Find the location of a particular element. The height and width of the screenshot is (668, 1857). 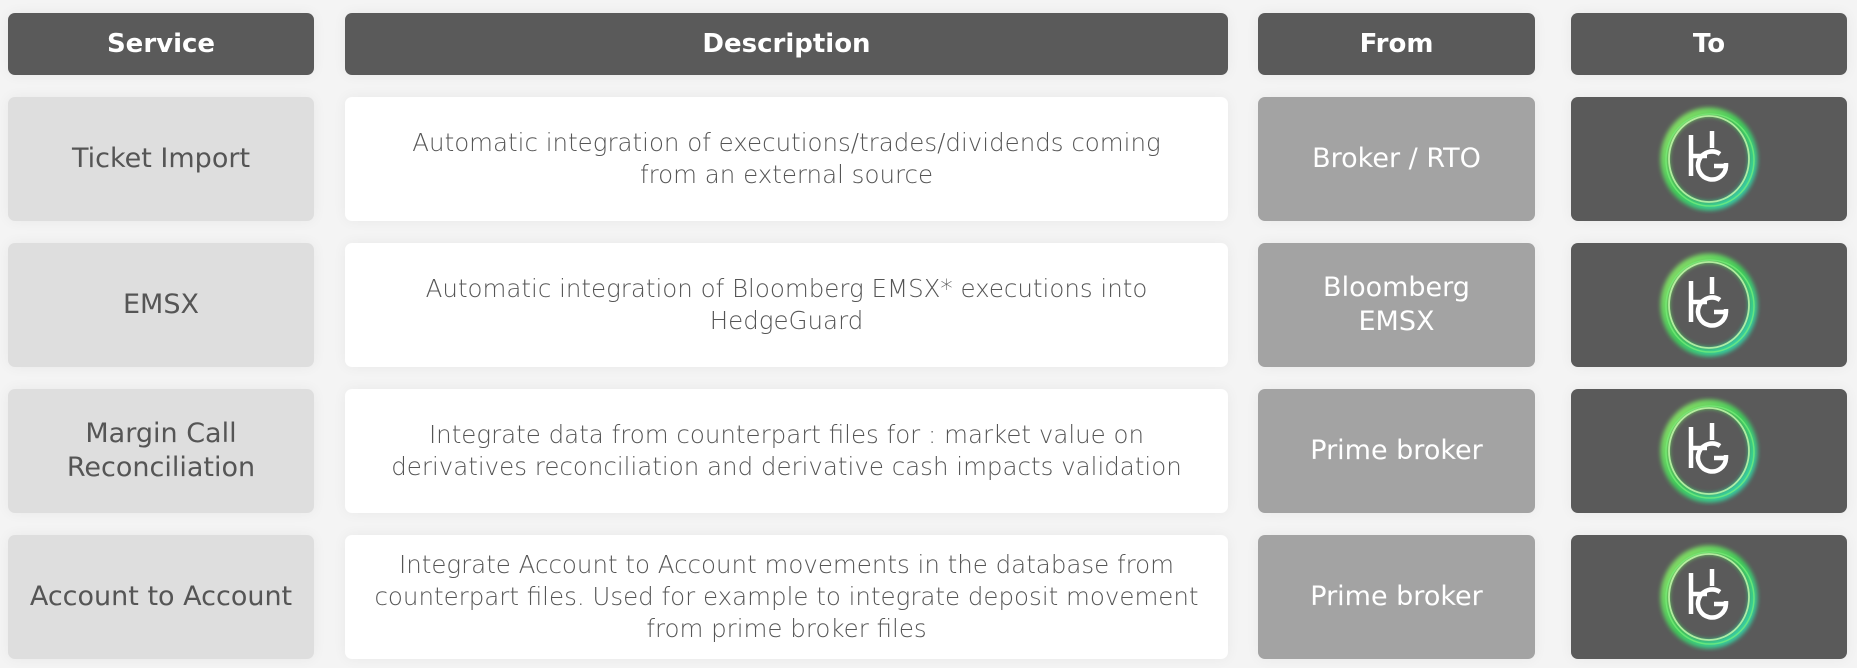

service-cell: EMSX is located at coordinates (161, 305).